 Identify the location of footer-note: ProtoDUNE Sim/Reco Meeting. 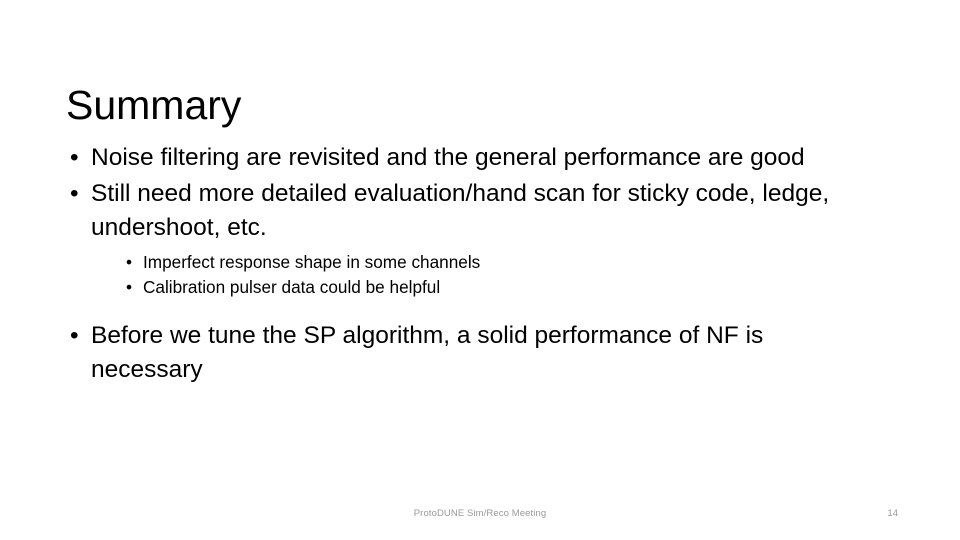
(480, 513).